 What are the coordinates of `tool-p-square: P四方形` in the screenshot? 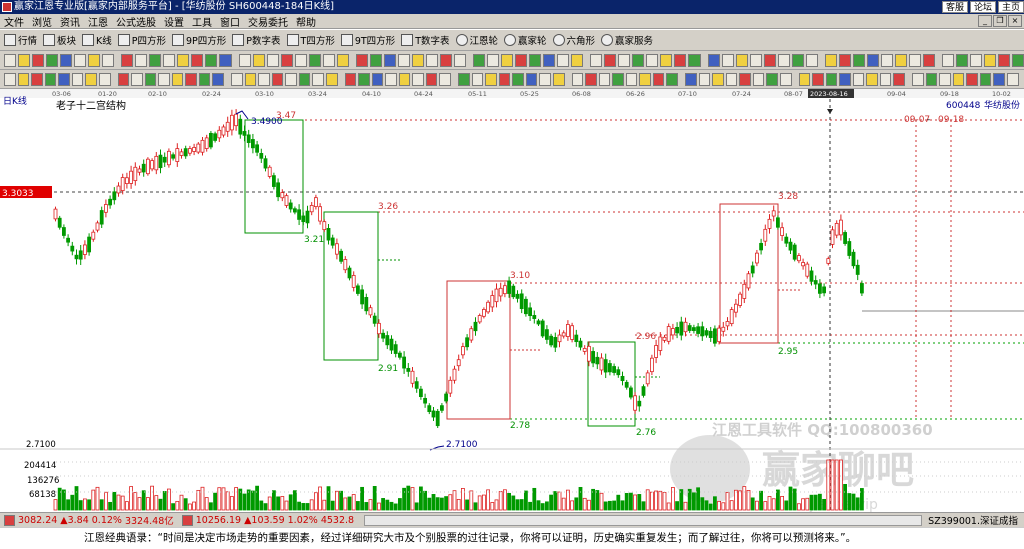 It's located at (141, 40).